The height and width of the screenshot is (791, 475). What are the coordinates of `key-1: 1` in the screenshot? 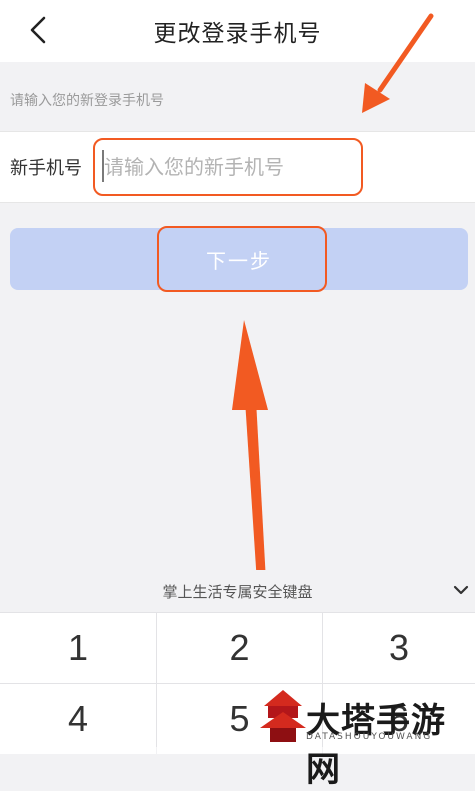 It's located at (78, 648).